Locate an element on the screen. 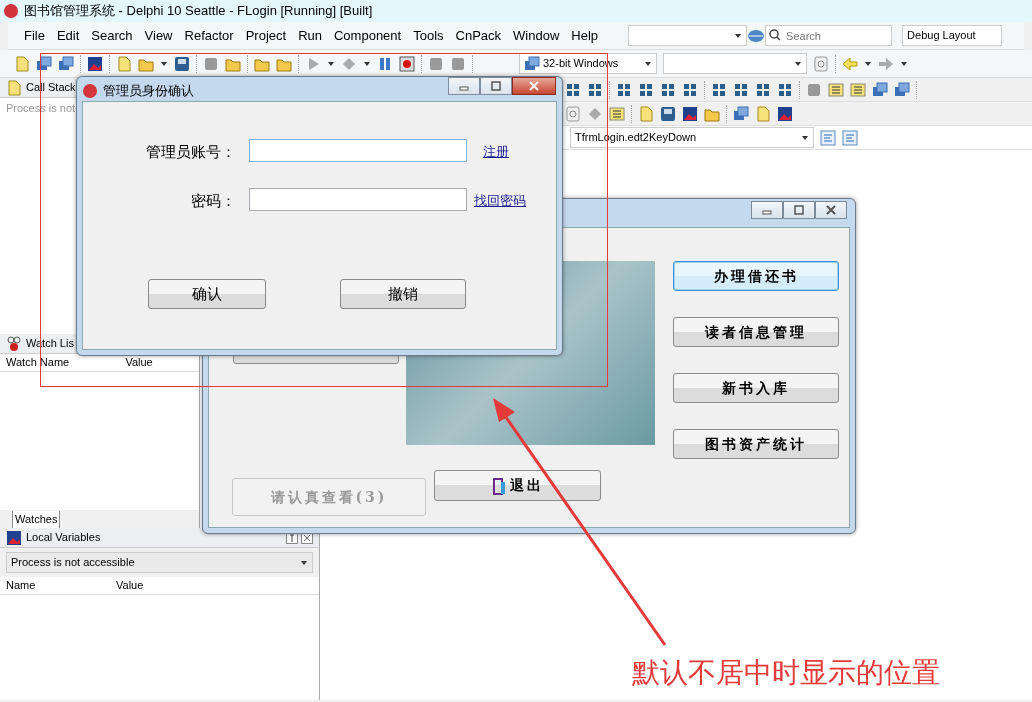  search-icon is located at coordinates (775, 35).